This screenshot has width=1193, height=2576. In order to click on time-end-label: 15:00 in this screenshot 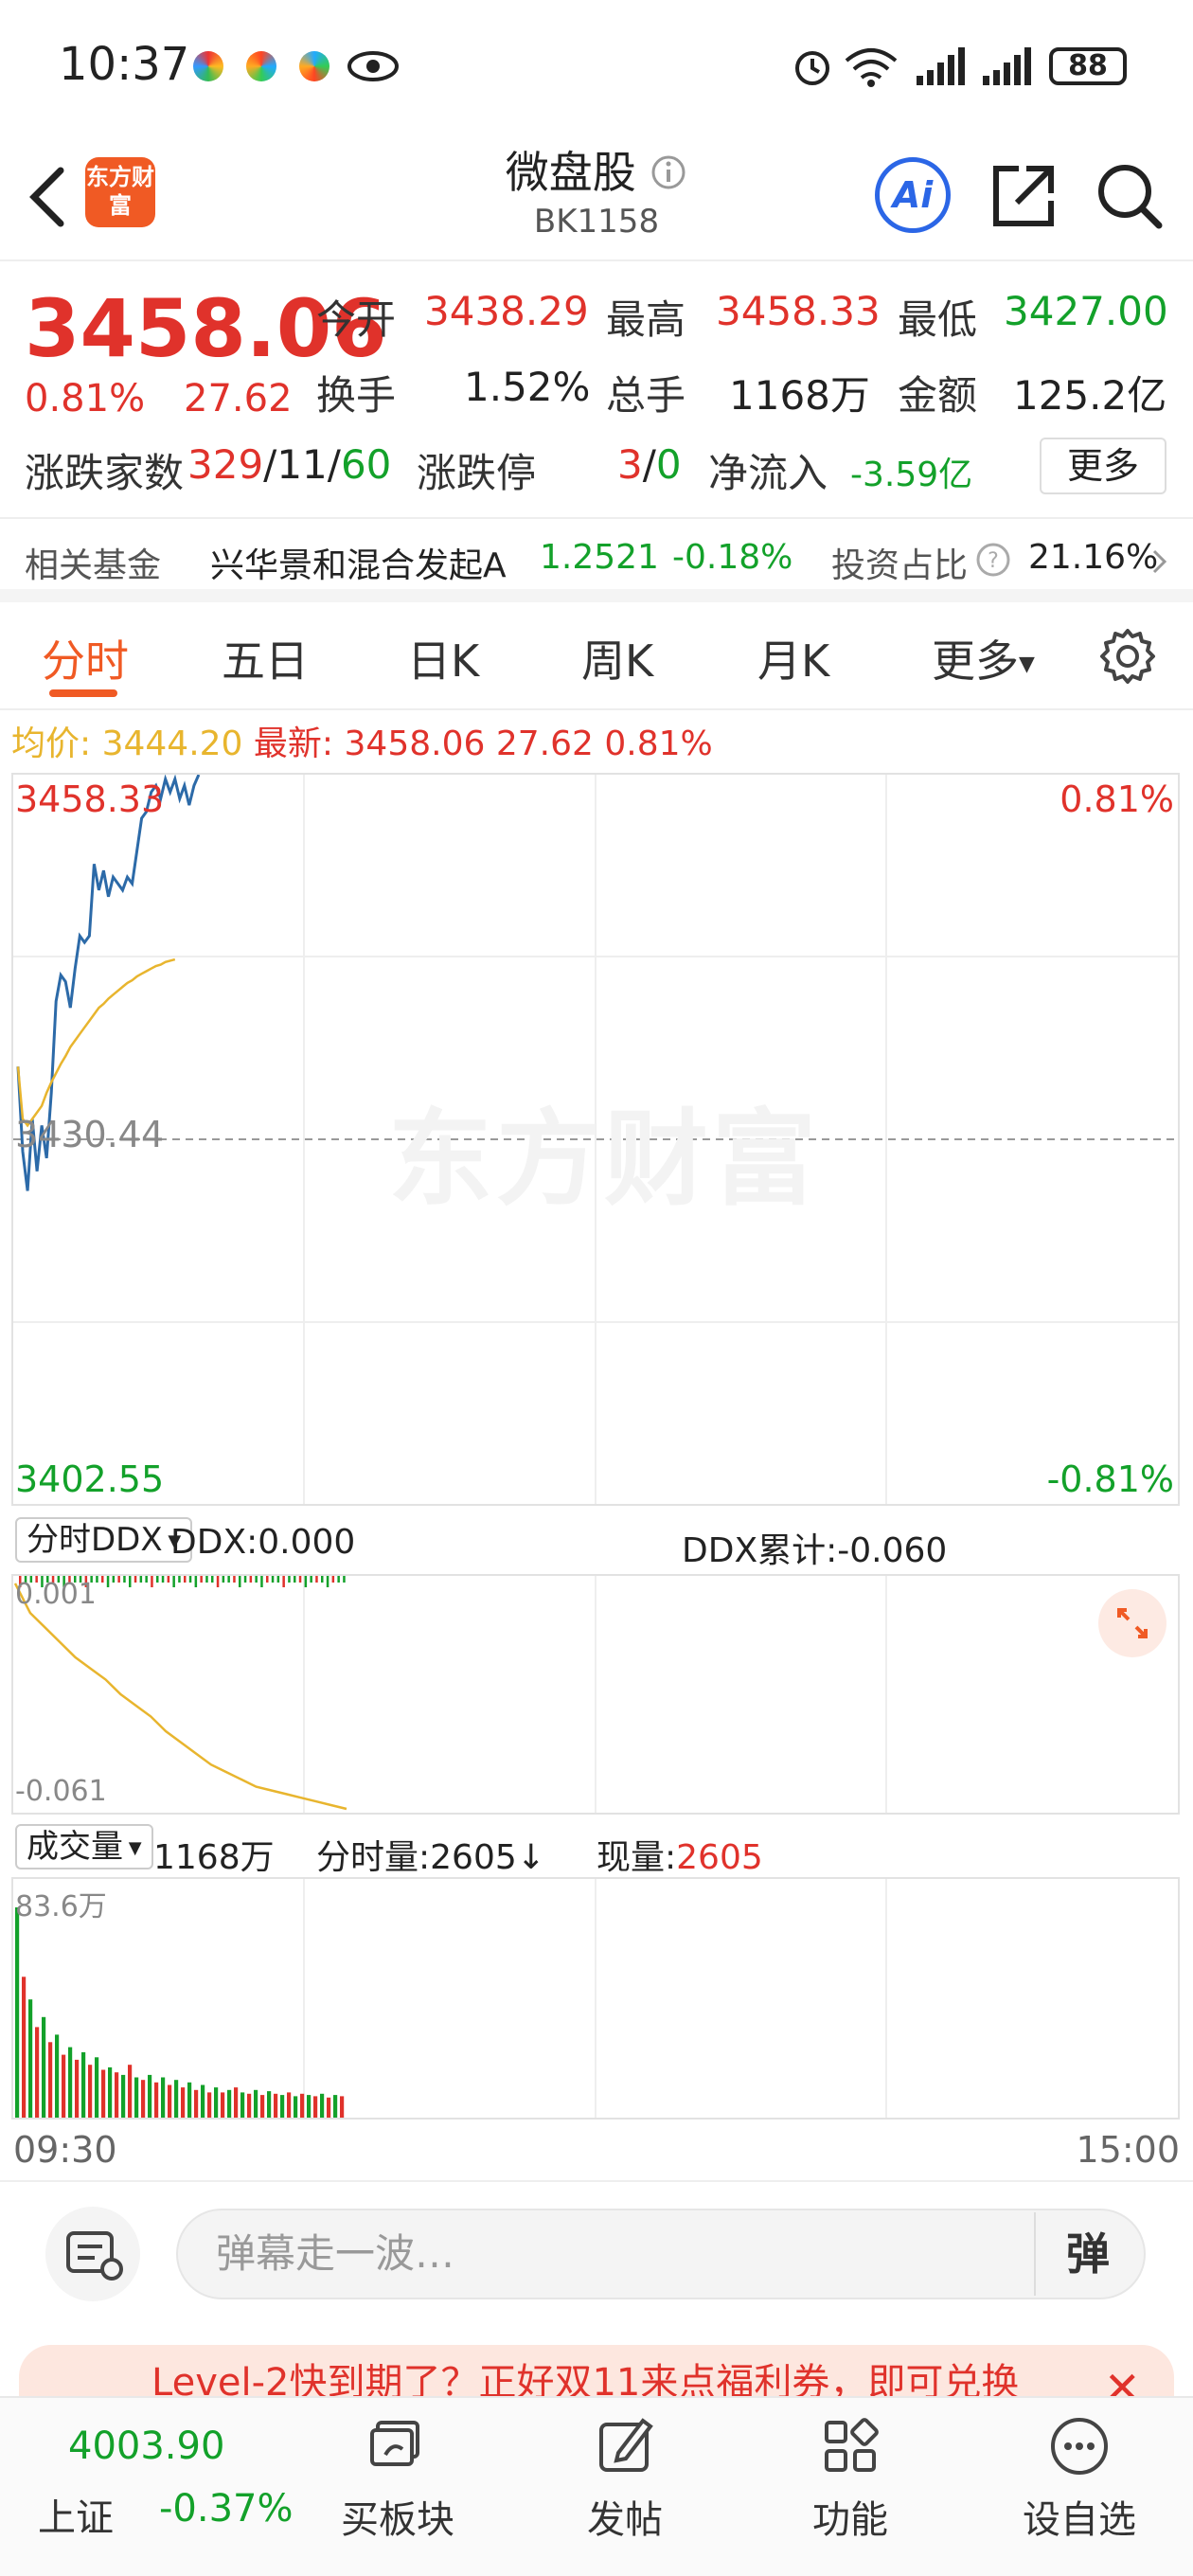, I will do `click(1128, 2150)`.